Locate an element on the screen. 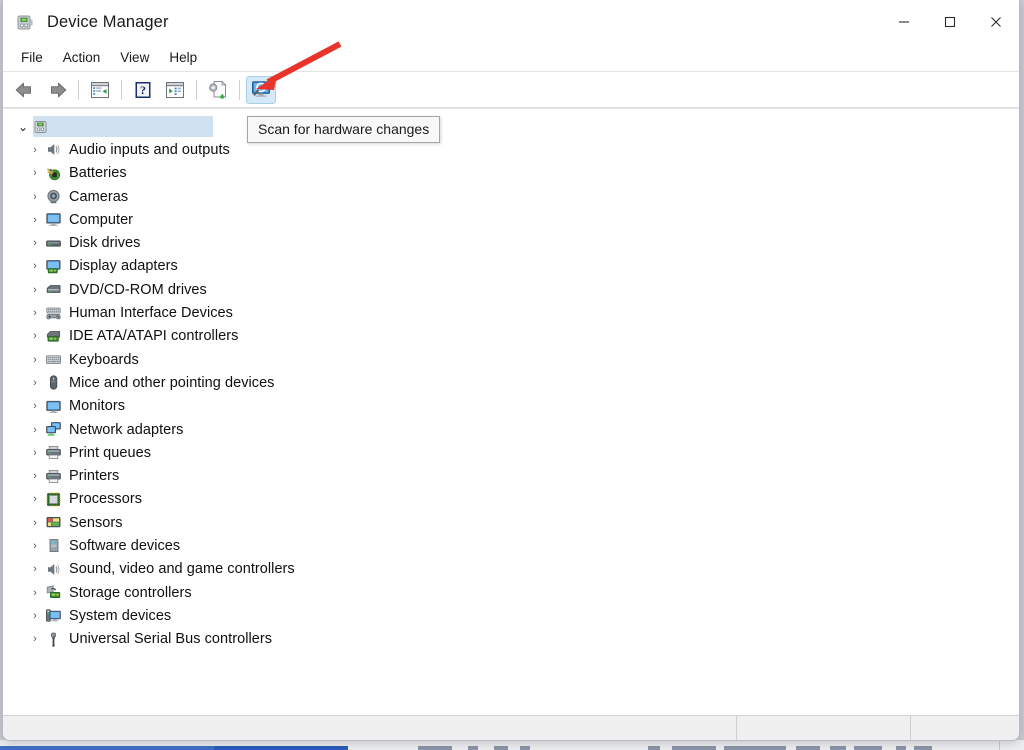  tree-item-label: Keyboards is located at coordinates (104, 359).